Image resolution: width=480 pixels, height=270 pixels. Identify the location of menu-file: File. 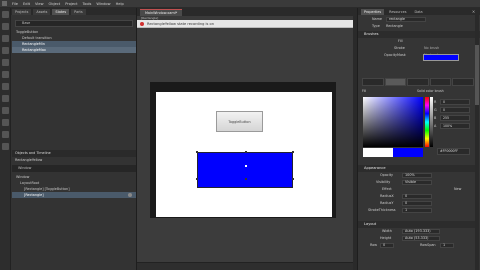
(15, 4).